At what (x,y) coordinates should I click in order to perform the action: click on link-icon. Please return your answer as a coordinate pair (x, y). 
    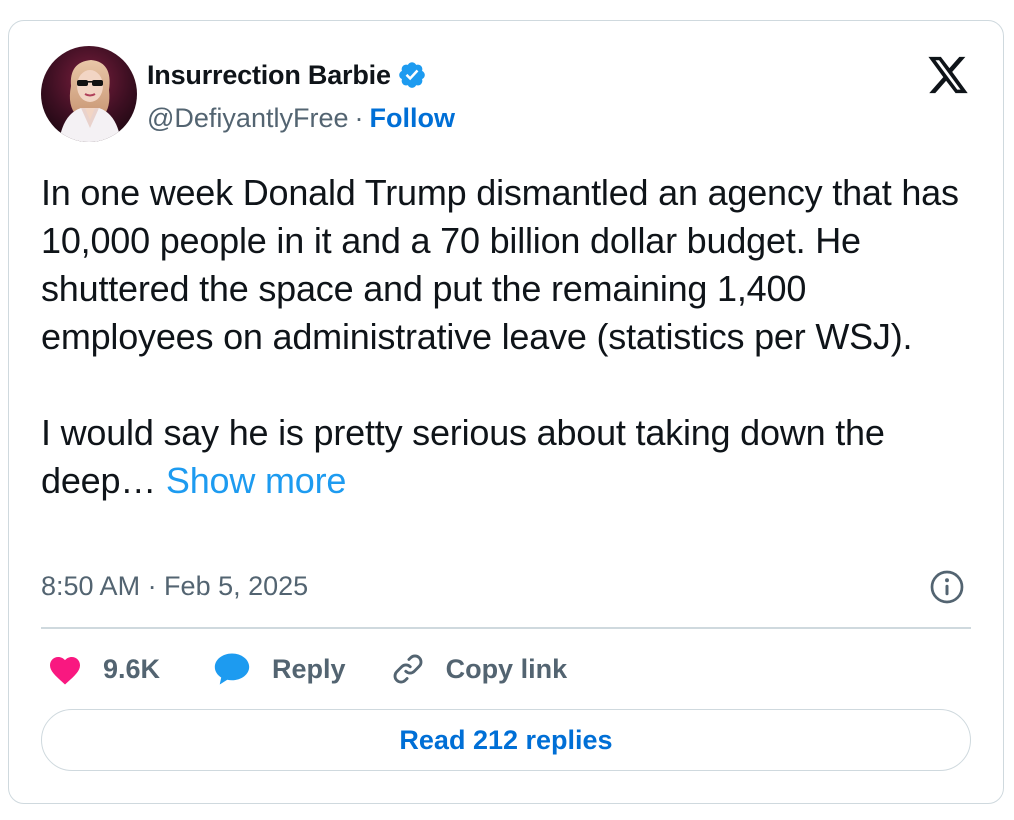
    Looking at the image, I should click on (408, 669).